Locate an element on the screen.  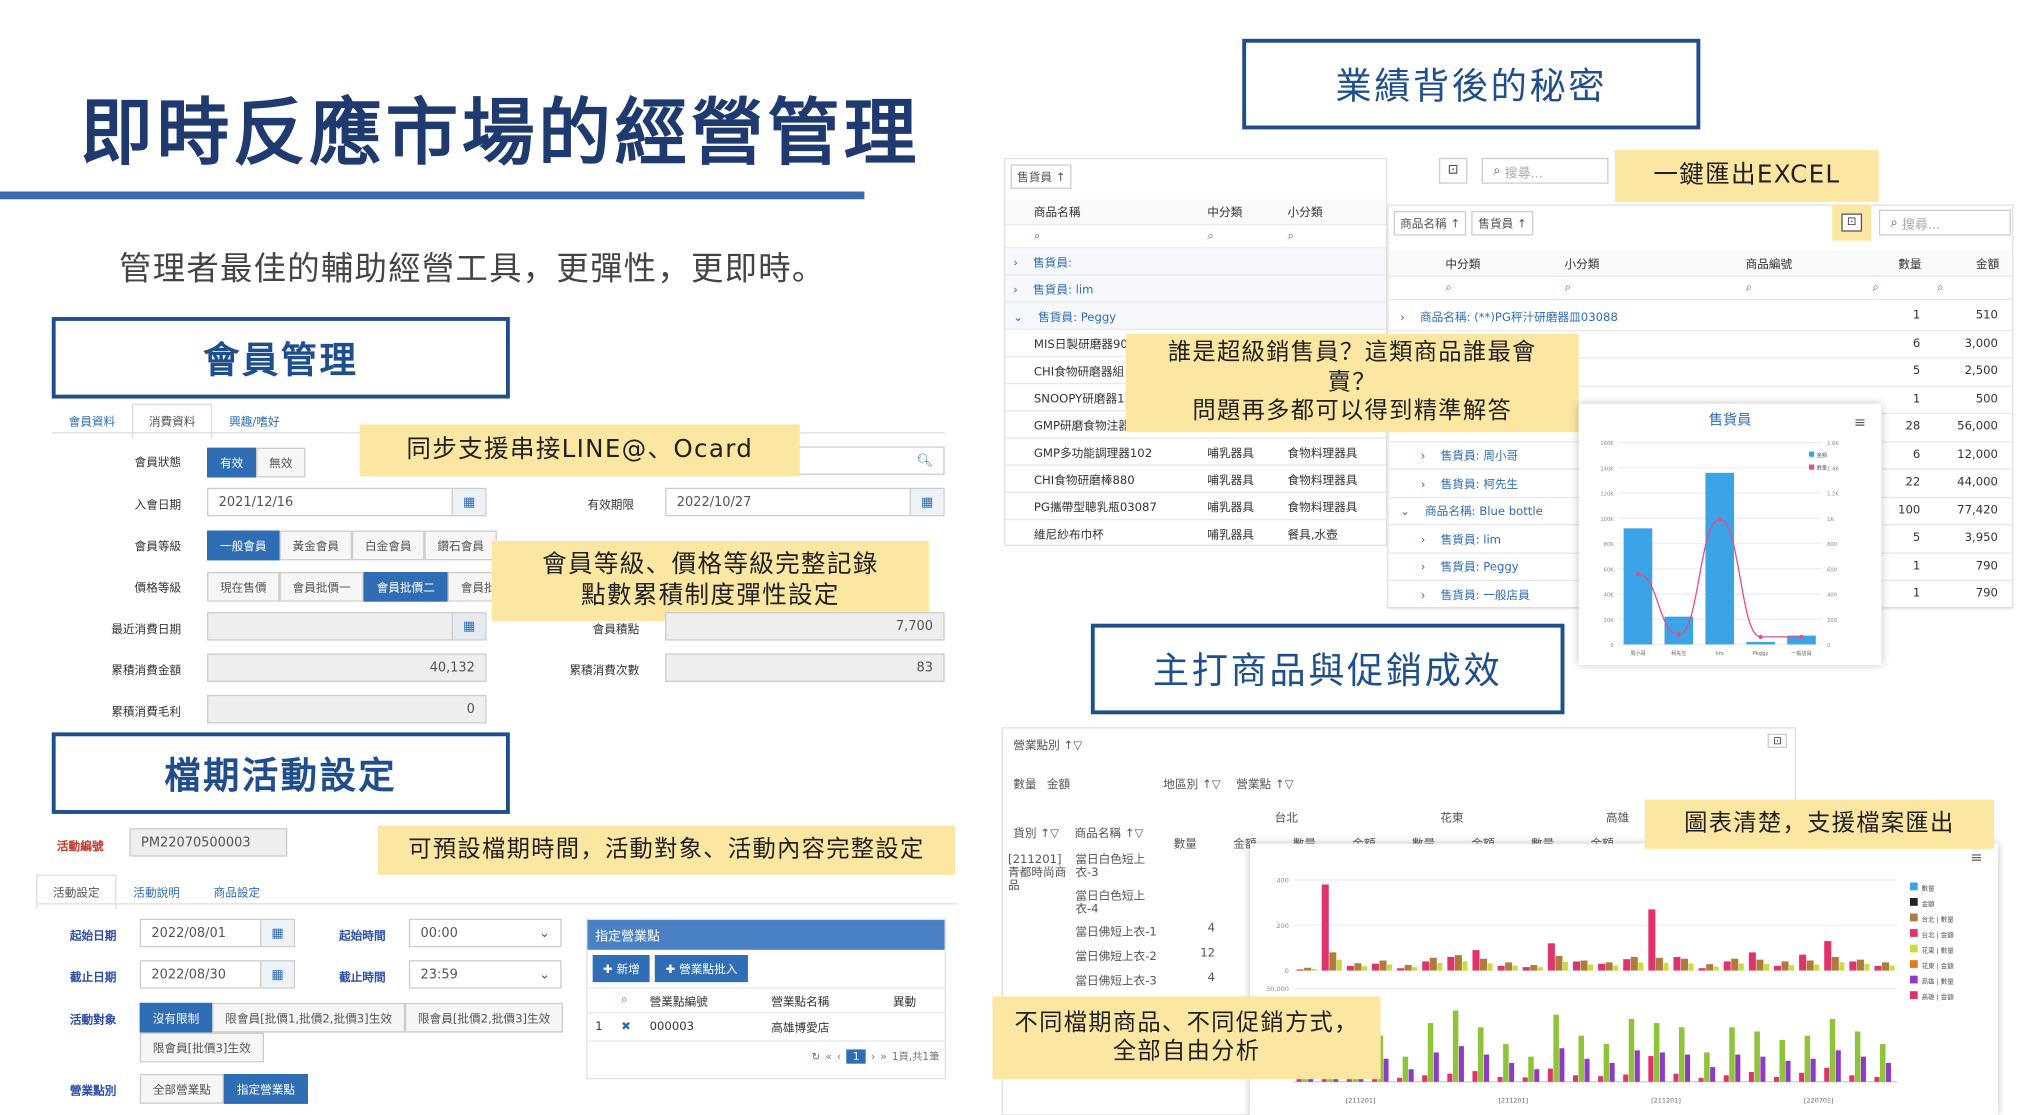
batch-add-button: ✚ 營業點批入 is located at coordinates (701, 968).